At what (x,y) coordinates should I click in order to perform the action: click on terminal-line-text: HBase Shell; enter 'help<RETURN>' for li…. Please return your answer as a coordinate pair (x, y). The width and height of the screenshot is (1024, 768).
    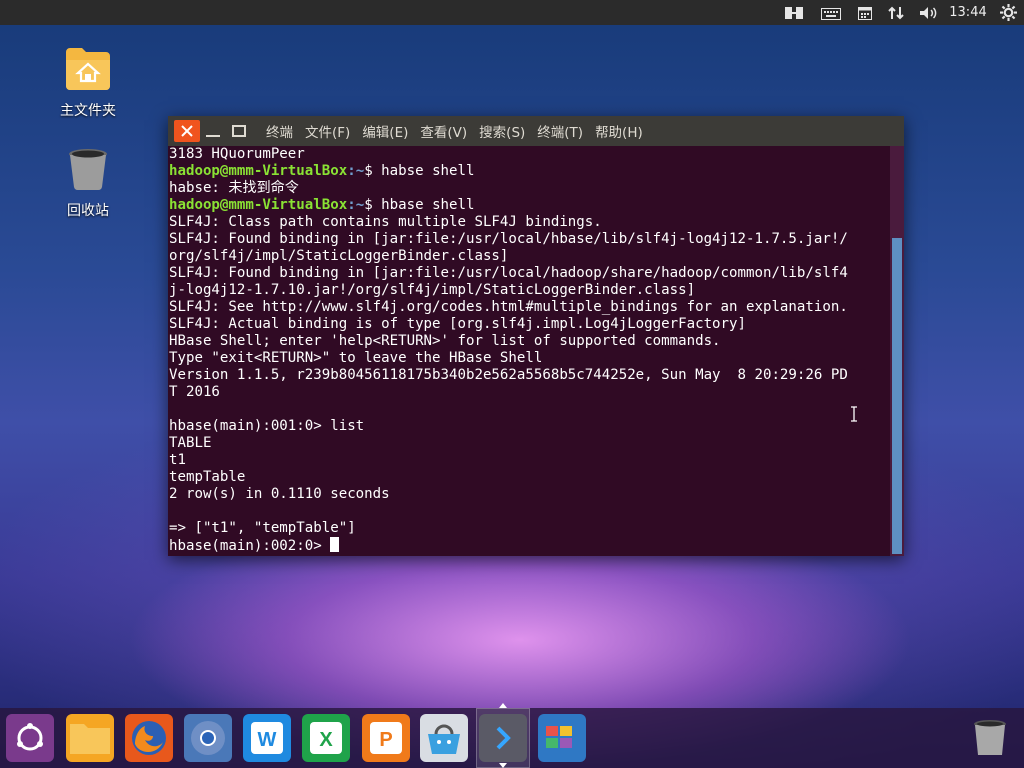
    Looking at the image, I should click on (445, 341).